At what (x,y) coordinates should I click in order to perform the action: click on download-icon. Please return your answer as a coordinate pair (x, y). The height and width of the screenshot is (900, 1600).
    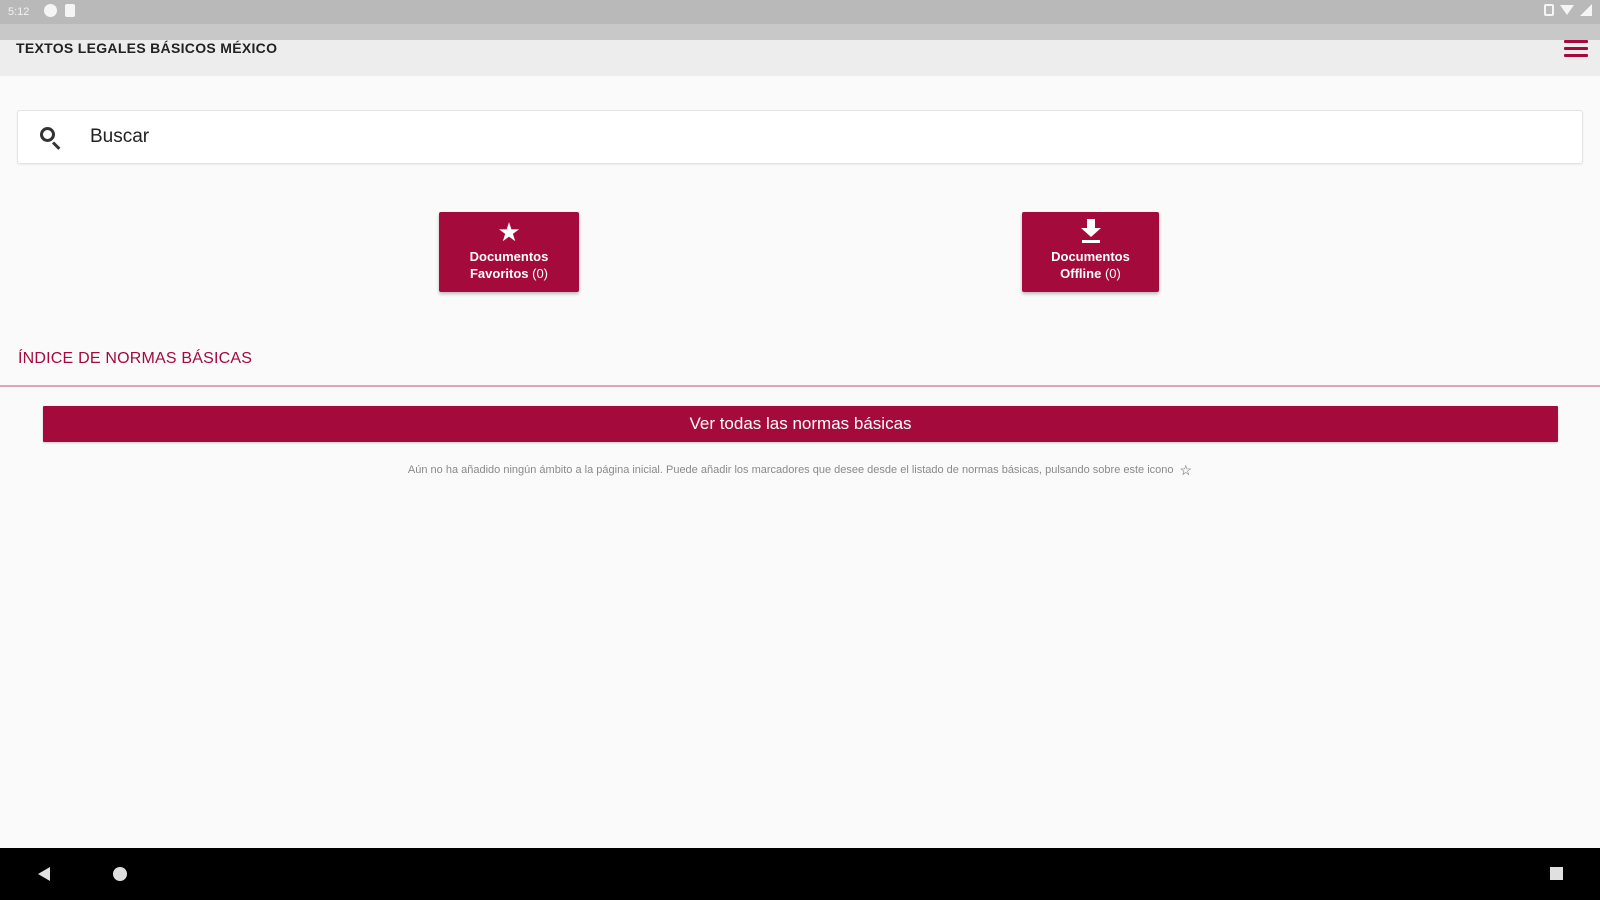
    Looking at the image, I should click on (1091, 232).